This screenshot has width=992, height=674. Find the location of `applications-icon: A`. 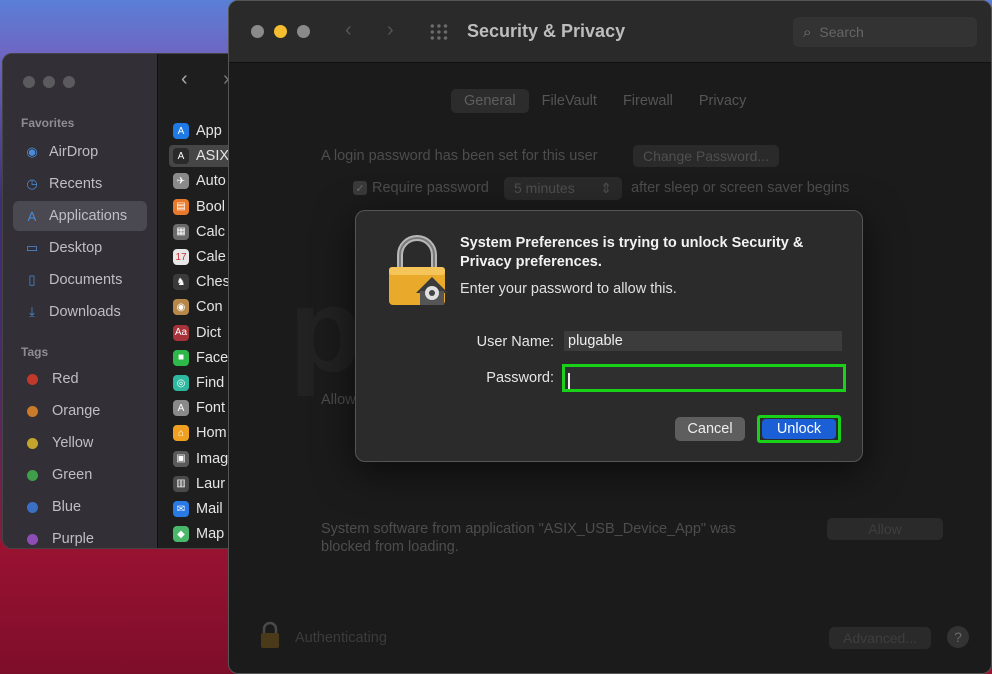

applications-icon: A is located at coordinates (32, 216).